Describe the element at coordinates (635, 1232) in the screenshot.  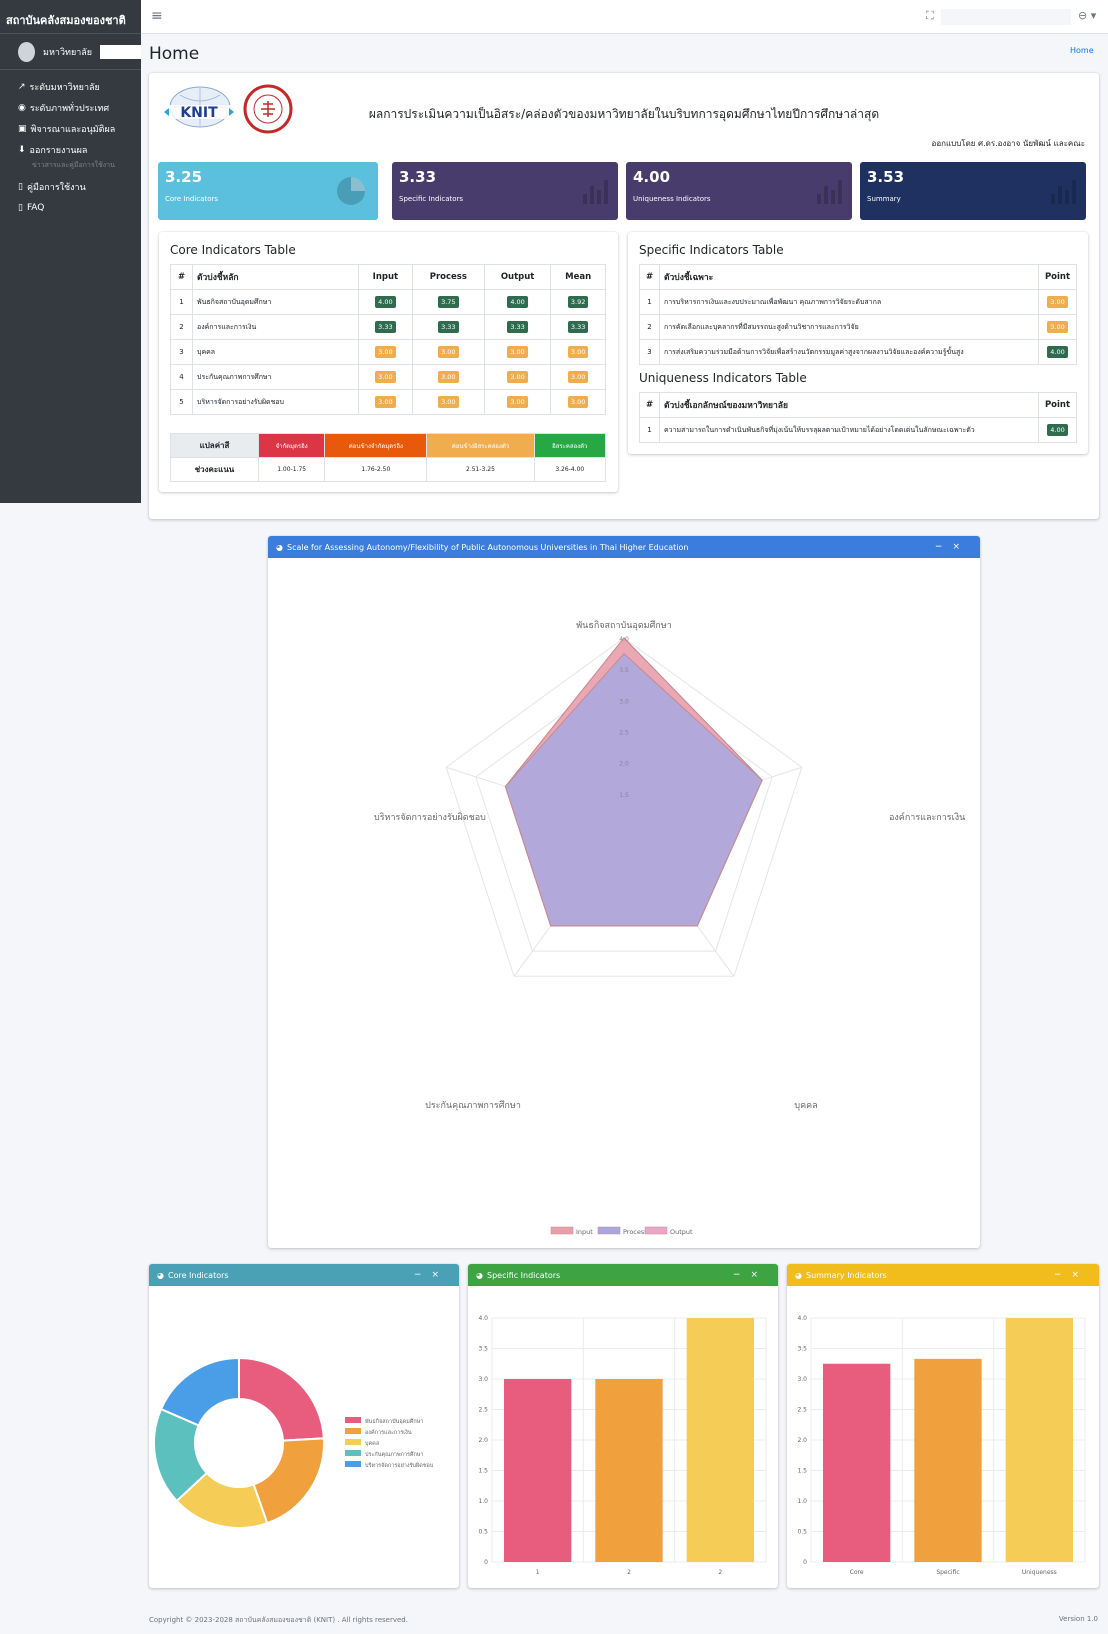
I see `legend-label: Process` at that location.